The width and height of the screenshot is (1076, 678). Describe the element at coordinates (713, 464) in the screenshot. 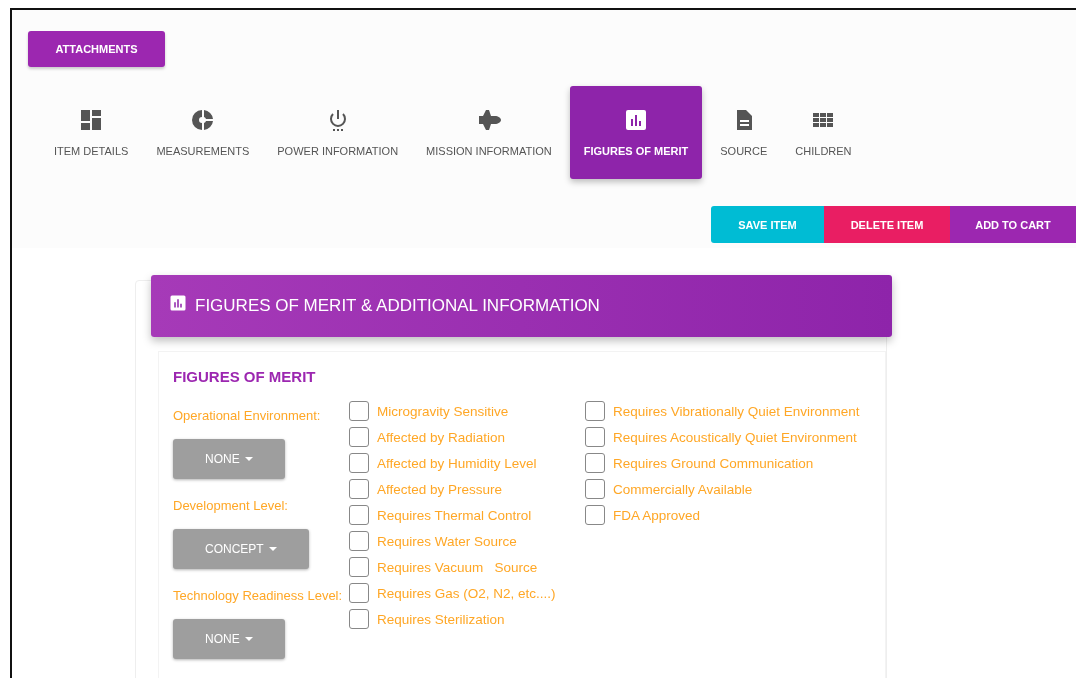

I see `checkbox-label: Requires Ground Communication` at that location.